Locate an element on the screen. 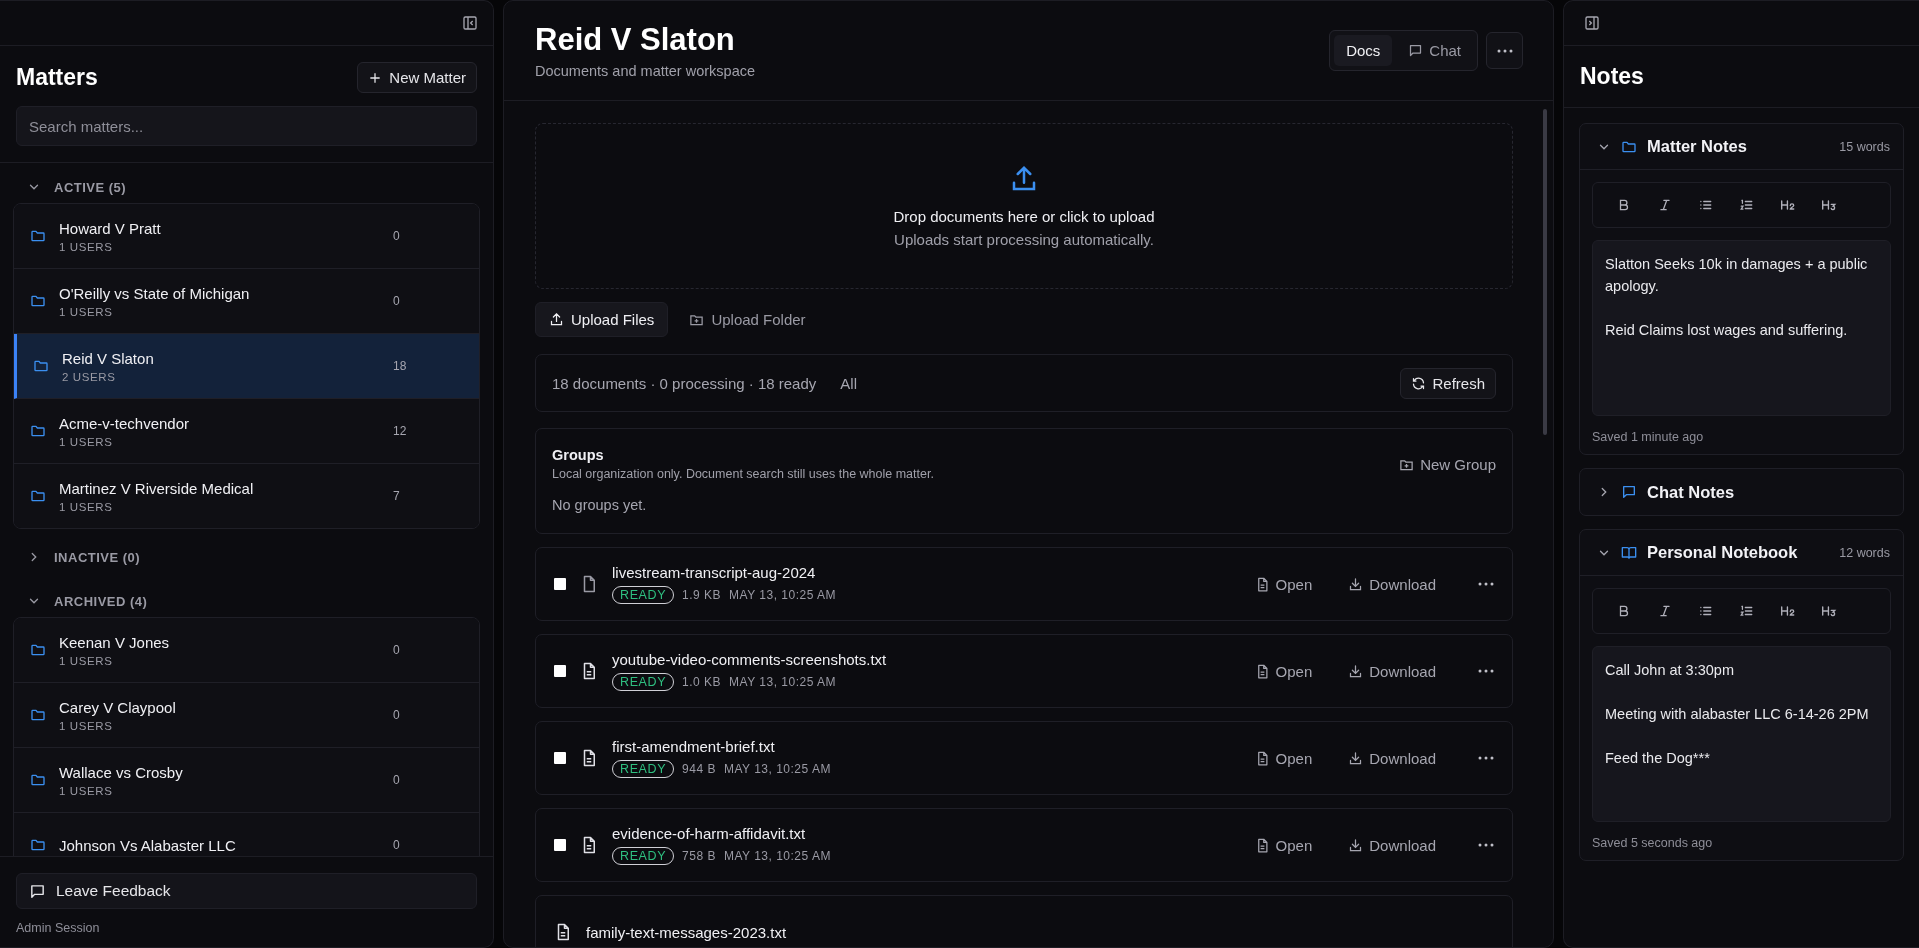  user-count: 1 USERS is located at coordinates (86, 506).